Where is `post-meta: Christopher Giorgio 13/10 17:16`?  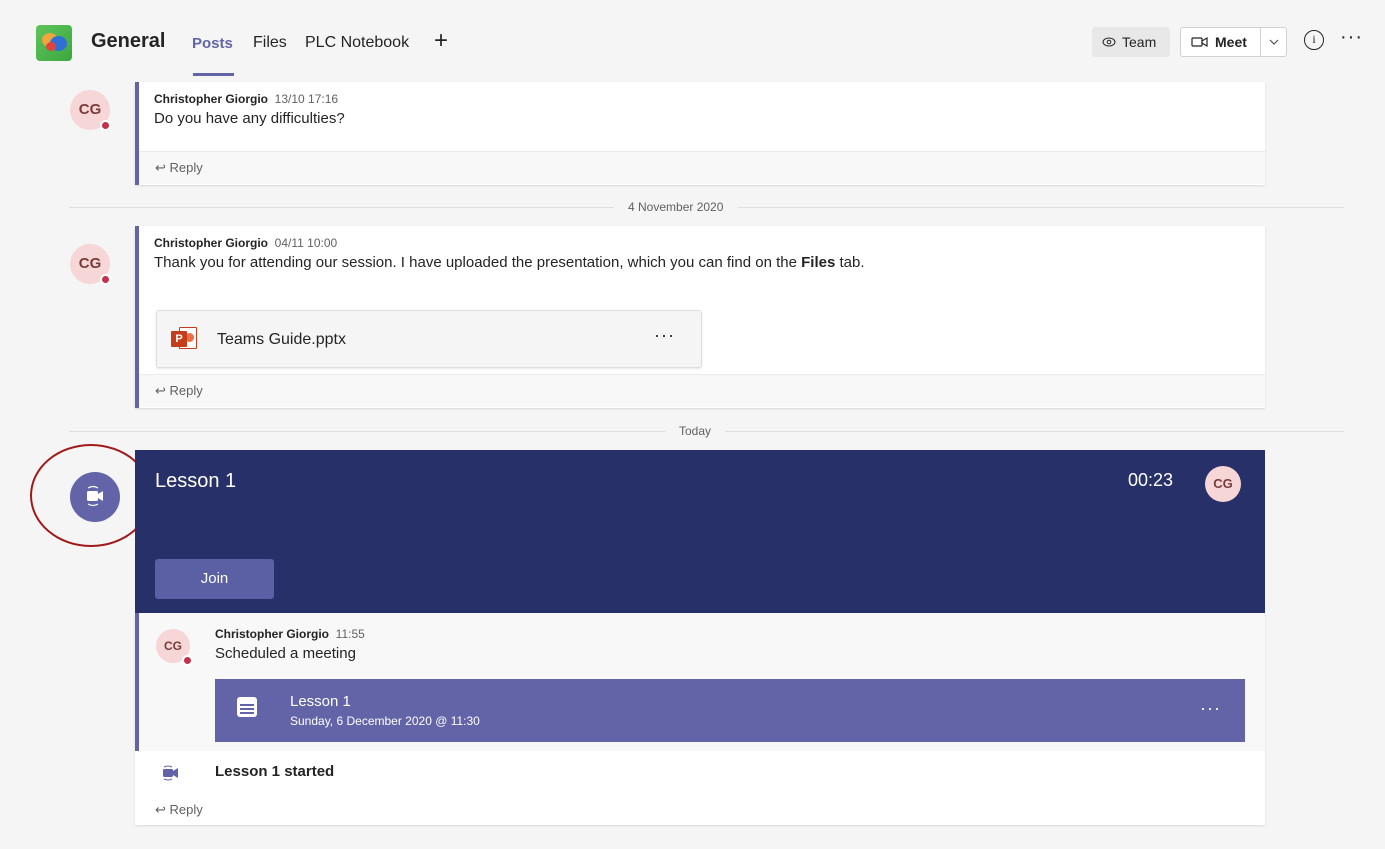 post-meta: Christopher Giorgio 13/10 17:16 is located at coordinates (709, 99).